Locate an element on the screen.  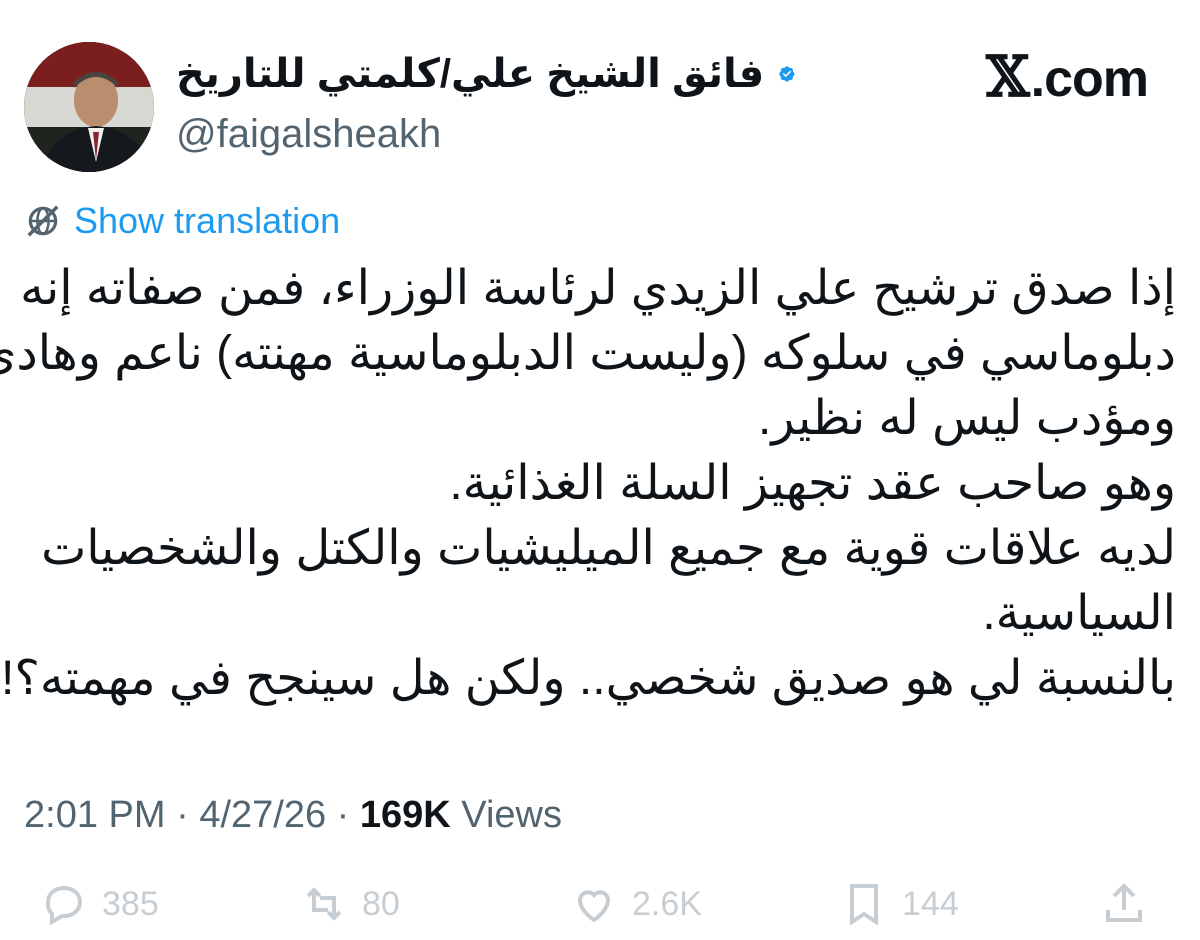
heart-icon is located at coordinates (594, 906).